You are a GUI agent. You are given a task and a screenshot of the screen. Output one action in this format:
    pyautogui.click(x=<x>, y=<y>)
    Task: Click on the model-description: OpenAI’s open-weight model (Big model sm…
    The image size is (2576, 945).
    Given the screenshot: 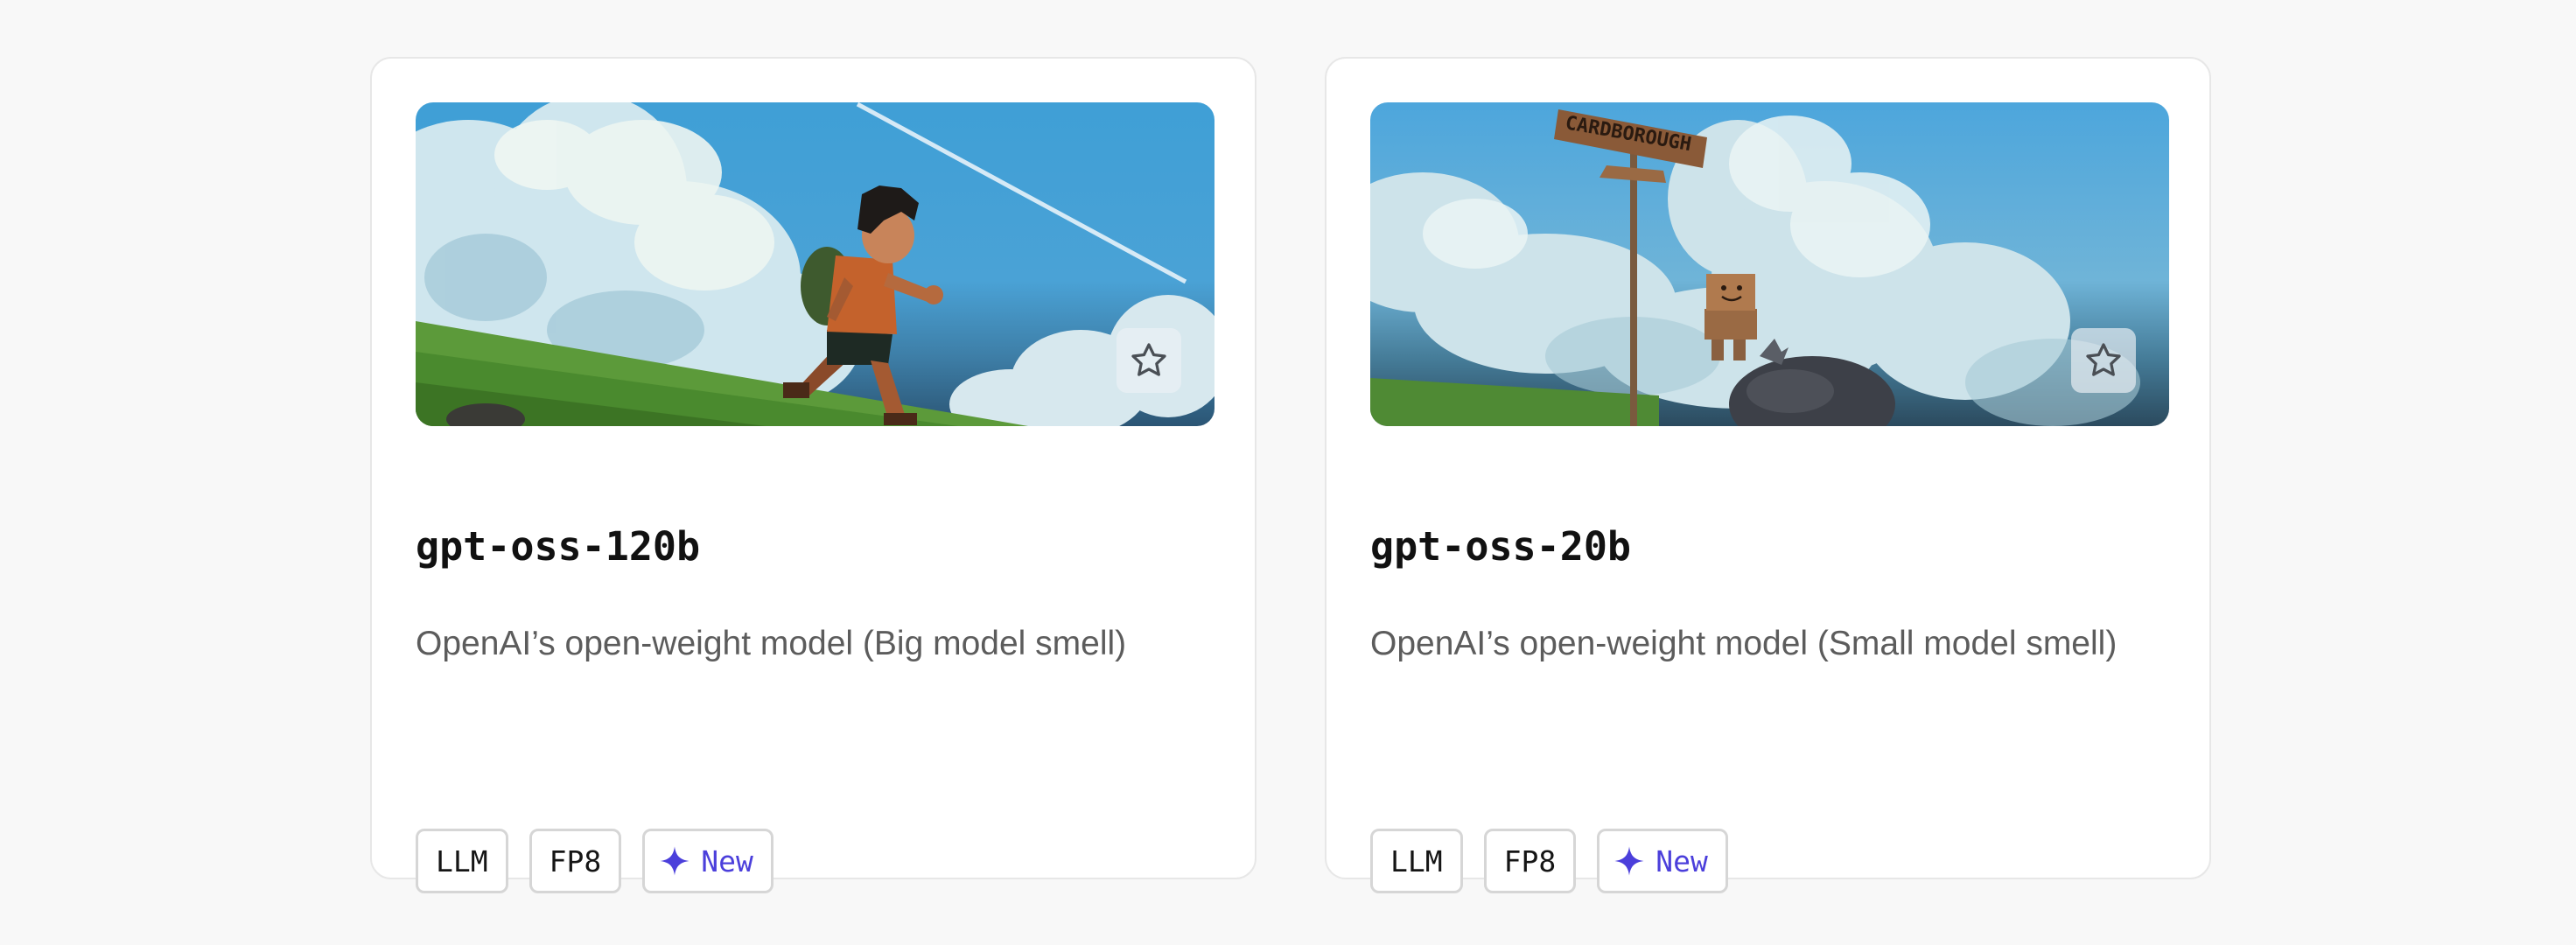 What is the action you would take?
    pyautogui.click(x=771, y=643)
    